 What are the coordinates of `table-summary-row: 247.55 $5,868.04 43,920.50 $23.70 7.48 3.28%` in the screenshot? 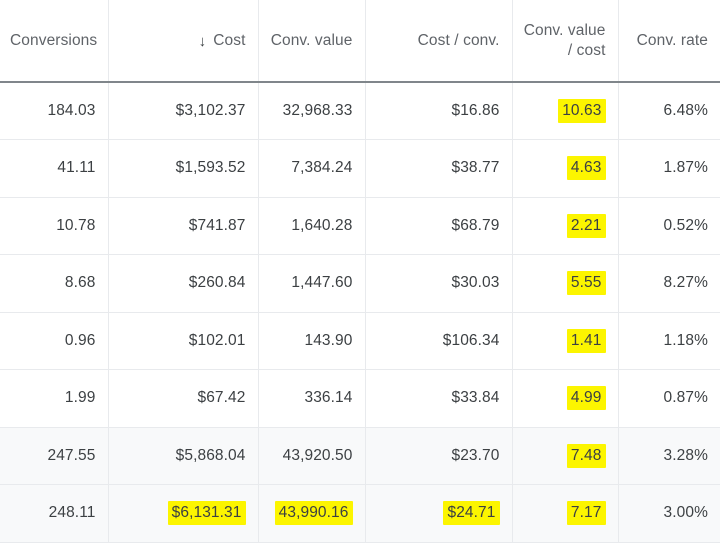 It's located at (360, 456).